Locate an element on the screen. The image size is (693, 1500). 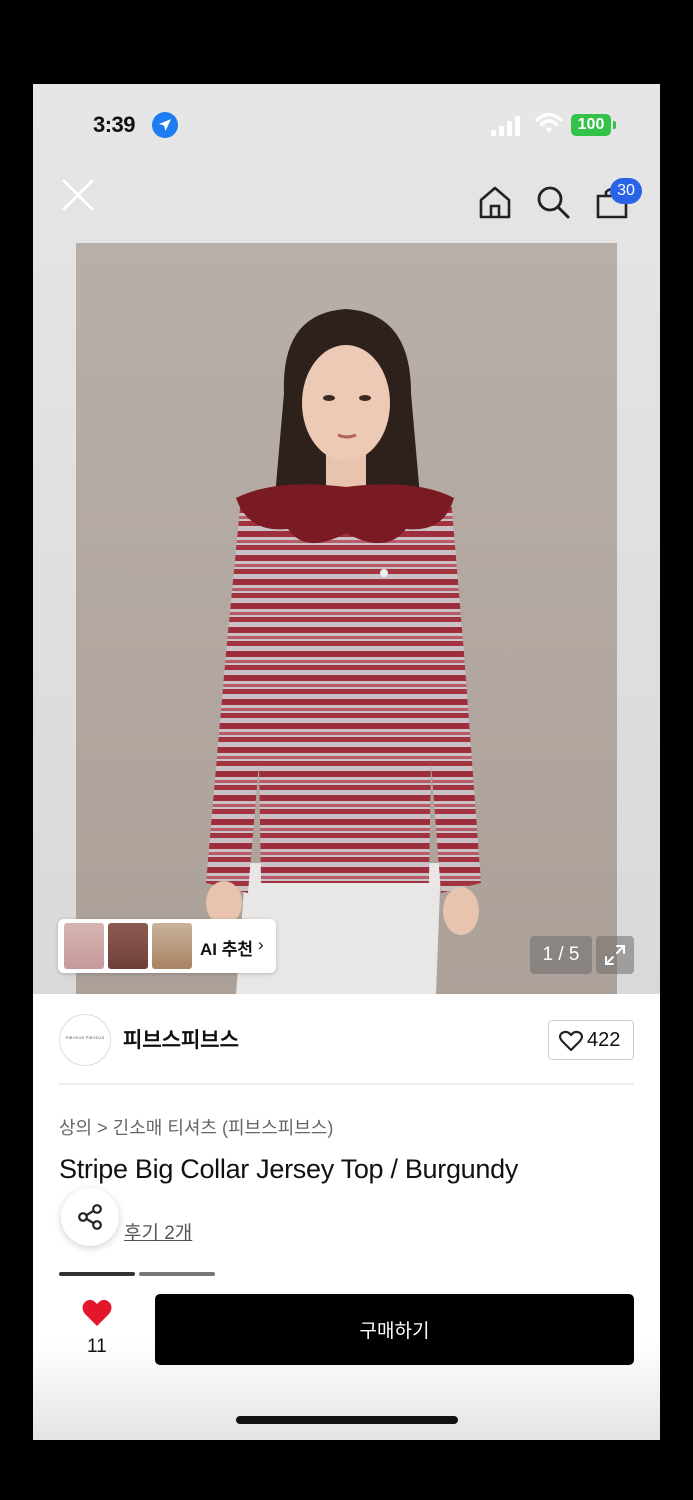
ai-recommend-label: AI 추천 is located at coordinates (227, 949).